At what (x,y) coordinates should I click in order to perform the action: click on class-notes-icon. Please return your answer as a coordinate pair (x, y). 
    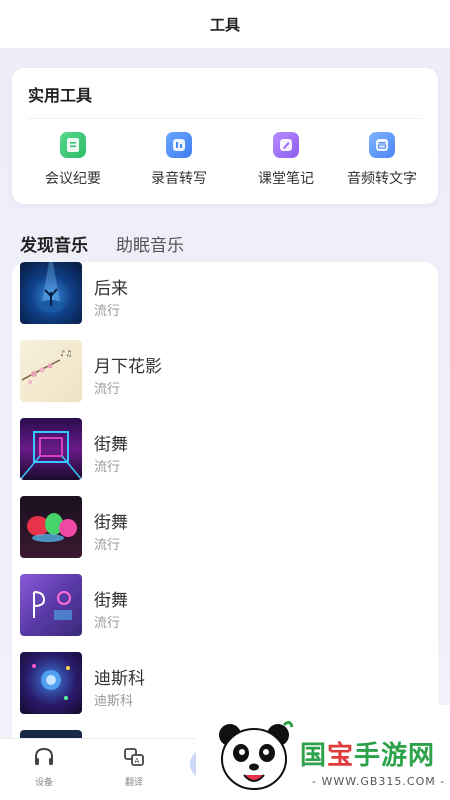
    Looking at the image, I should click on (286, 145).